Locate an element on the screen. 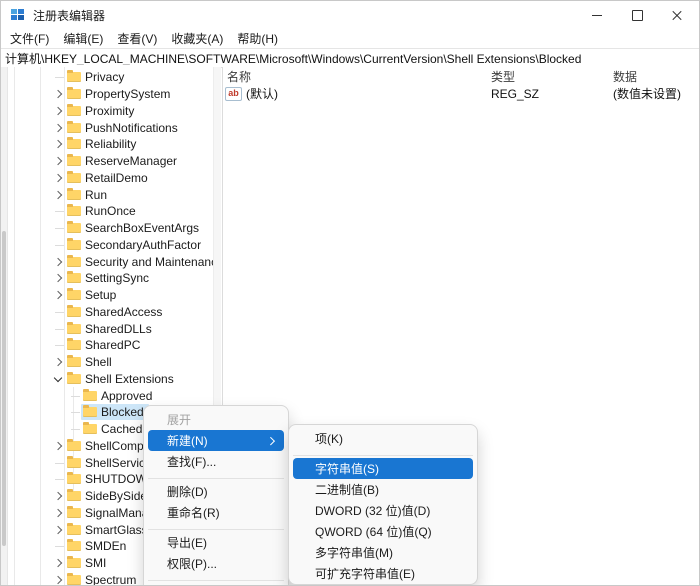 The height and width of the screenshot is (586, 700). tree-row: PushNotifications is located at coordinates (111, 127).